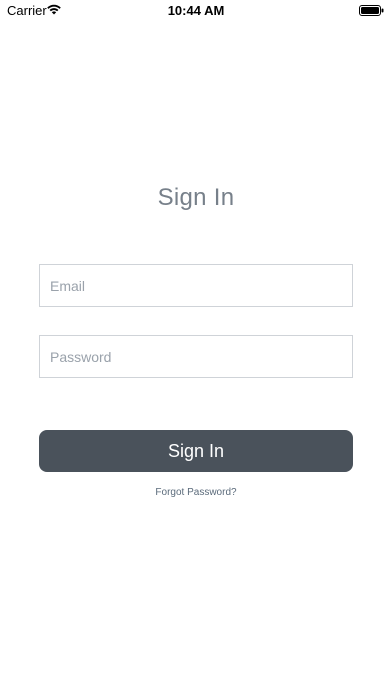 The image size is (392, 696). I want to click on email-field-container, so click(196, 285).